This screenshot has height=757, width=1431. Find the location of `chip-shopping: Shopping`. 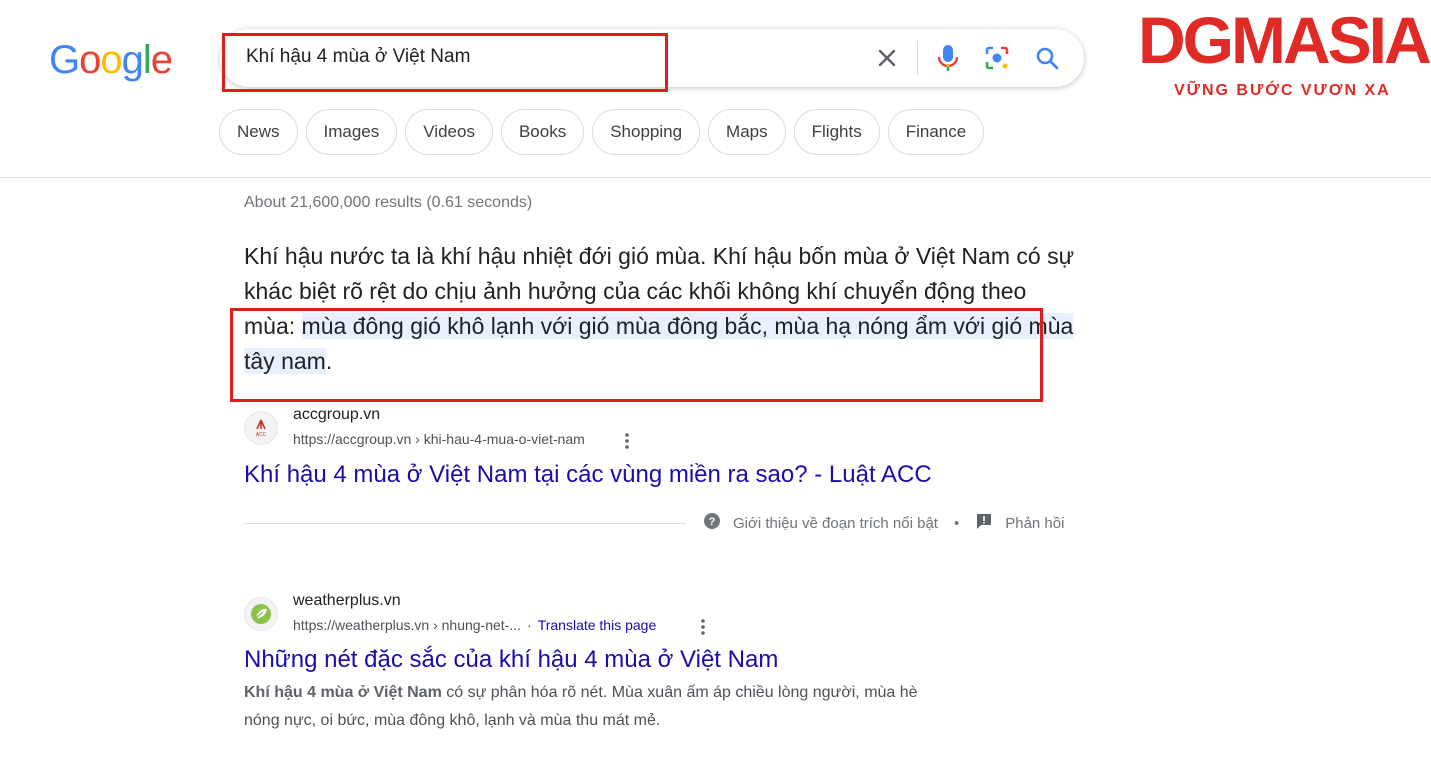

chip-shopping: Shopping is located at coordinates (646, 132).